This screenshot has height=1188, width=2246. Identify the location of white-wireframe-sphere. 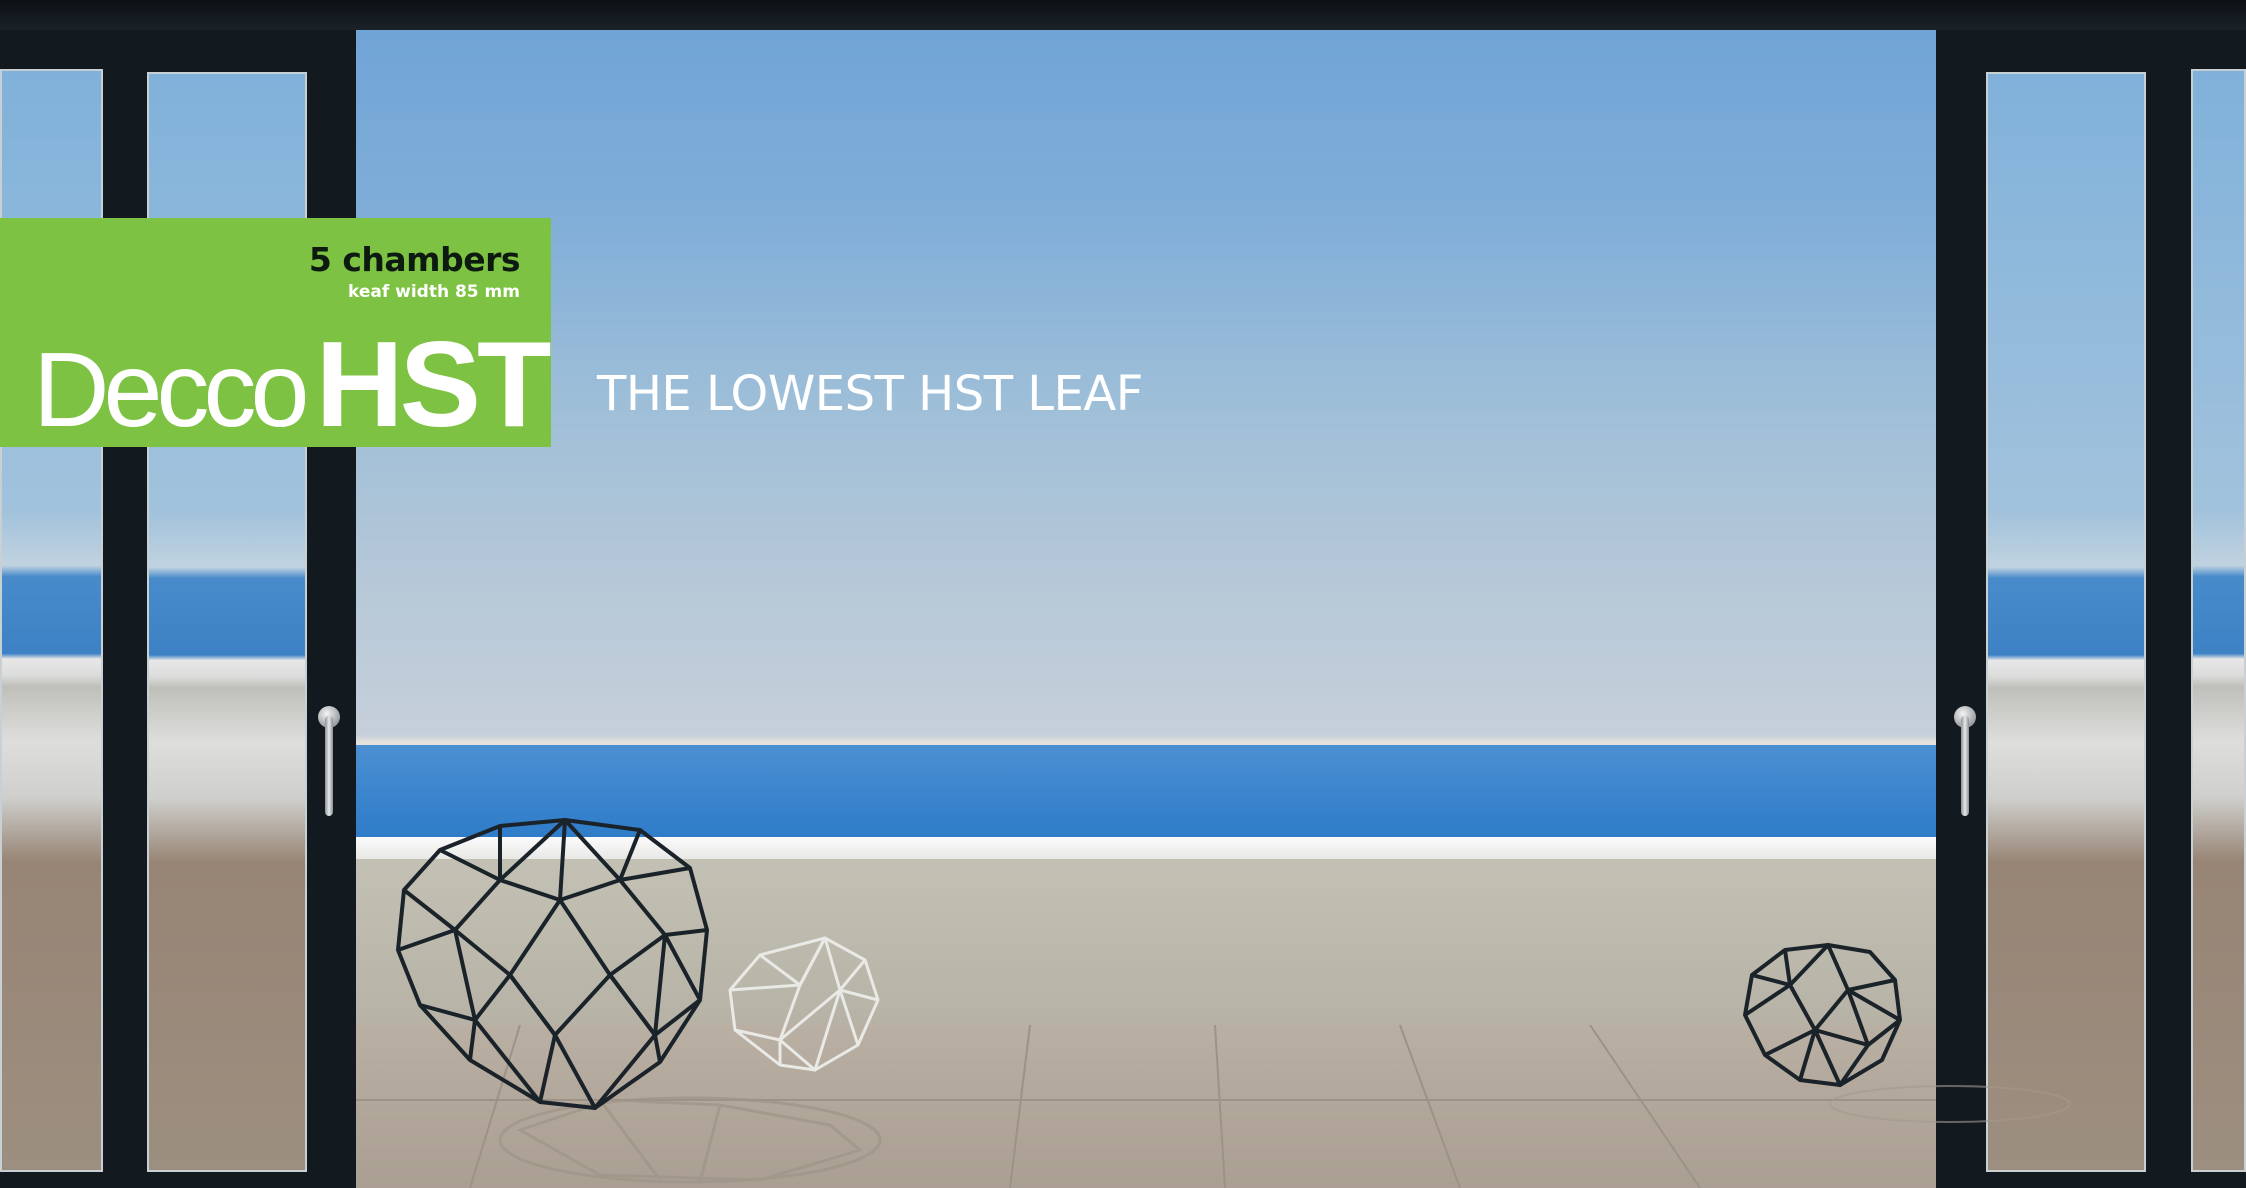
(804, 1004).